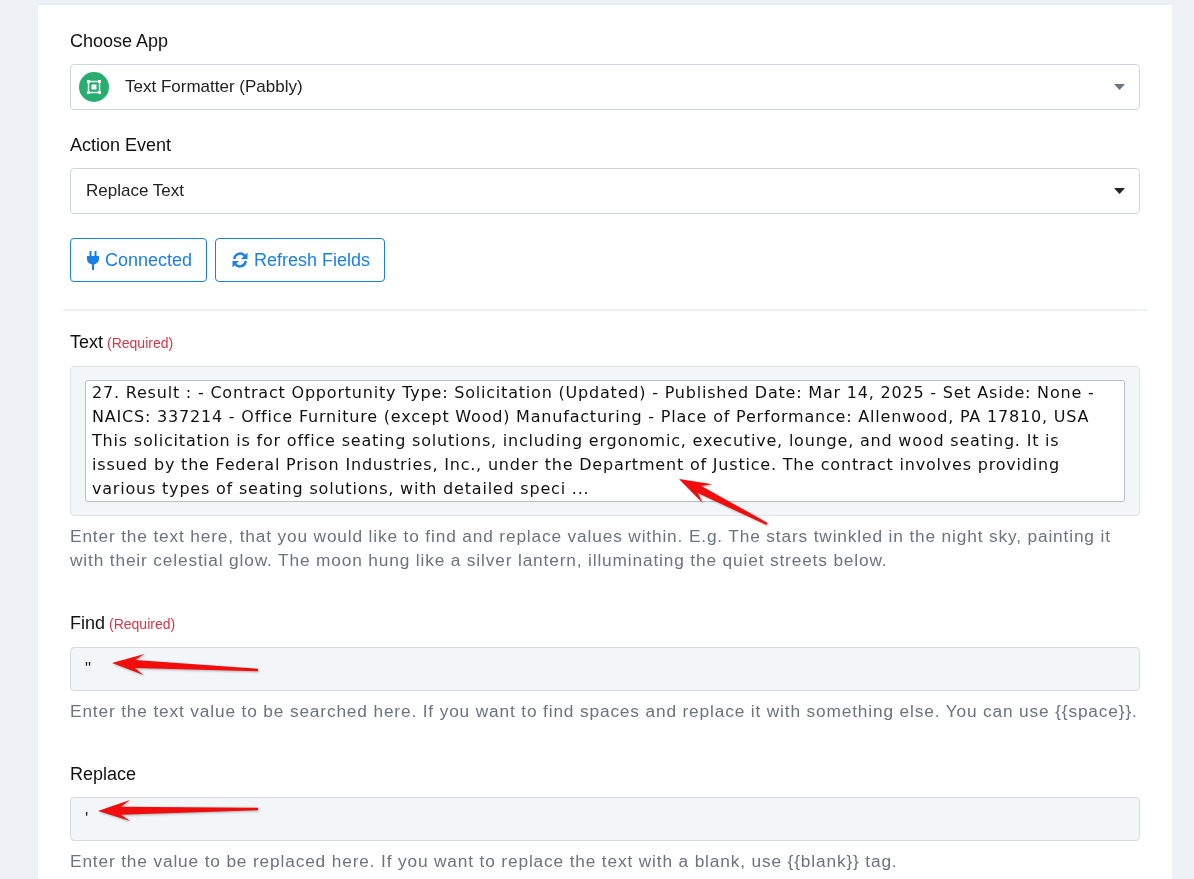 The width and height of the screenshot is (1194, 879). What do you see at coordinates (604, 711) in the screenshot?
I see `help-text: Enter the text value to be searched here. If you want to find spaces and replace it with something else. You can use {{space}}.` at bounding box center [604, 711].